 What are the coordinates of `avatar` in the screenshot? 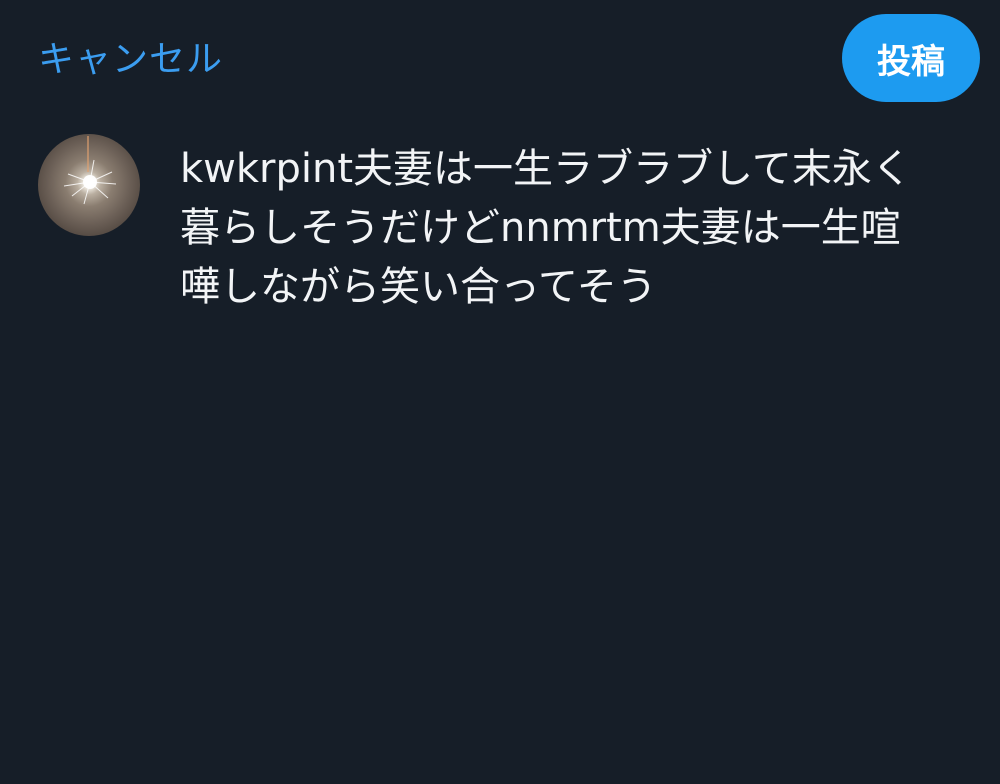 It's located at (89, 185).